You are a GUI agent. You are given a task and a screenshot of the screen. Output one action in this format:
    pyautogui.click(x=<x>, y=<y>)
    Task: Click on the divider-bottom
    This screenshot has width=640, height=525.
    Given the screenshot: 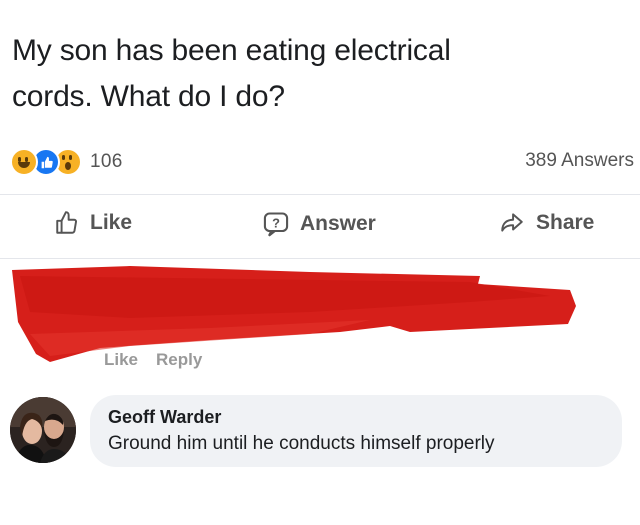 What is the action you would take?
    pyautogui.click(x=320, y=258)
    